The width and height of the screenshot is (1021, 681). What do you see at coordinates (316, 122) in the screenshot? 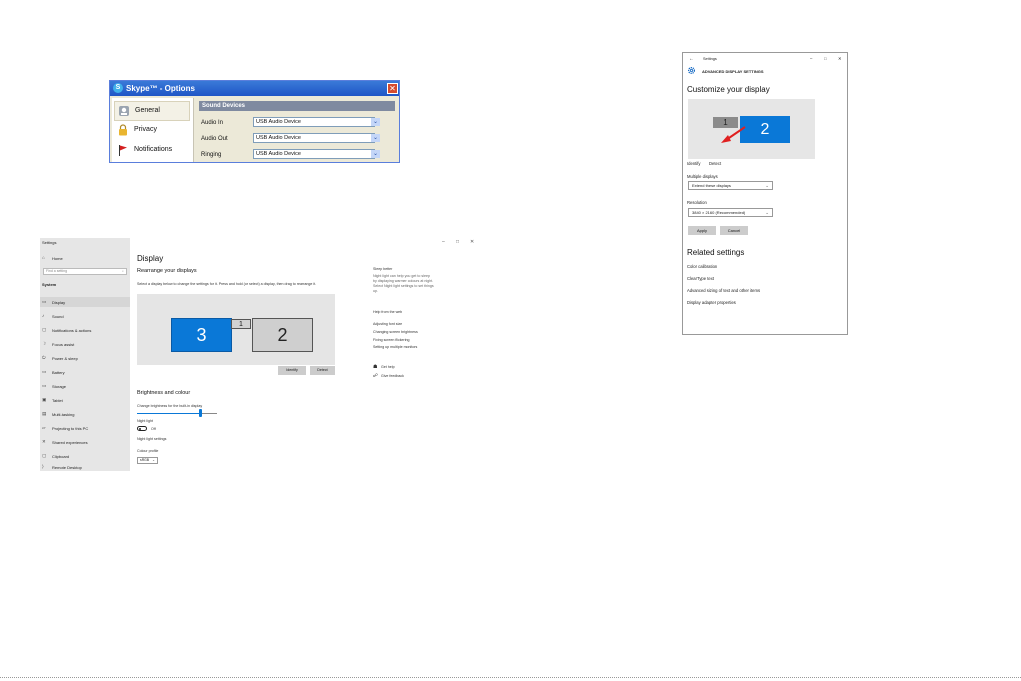
I see `audio-in-select: USB Audio Device ⌄` at bounding box center [316, 122].